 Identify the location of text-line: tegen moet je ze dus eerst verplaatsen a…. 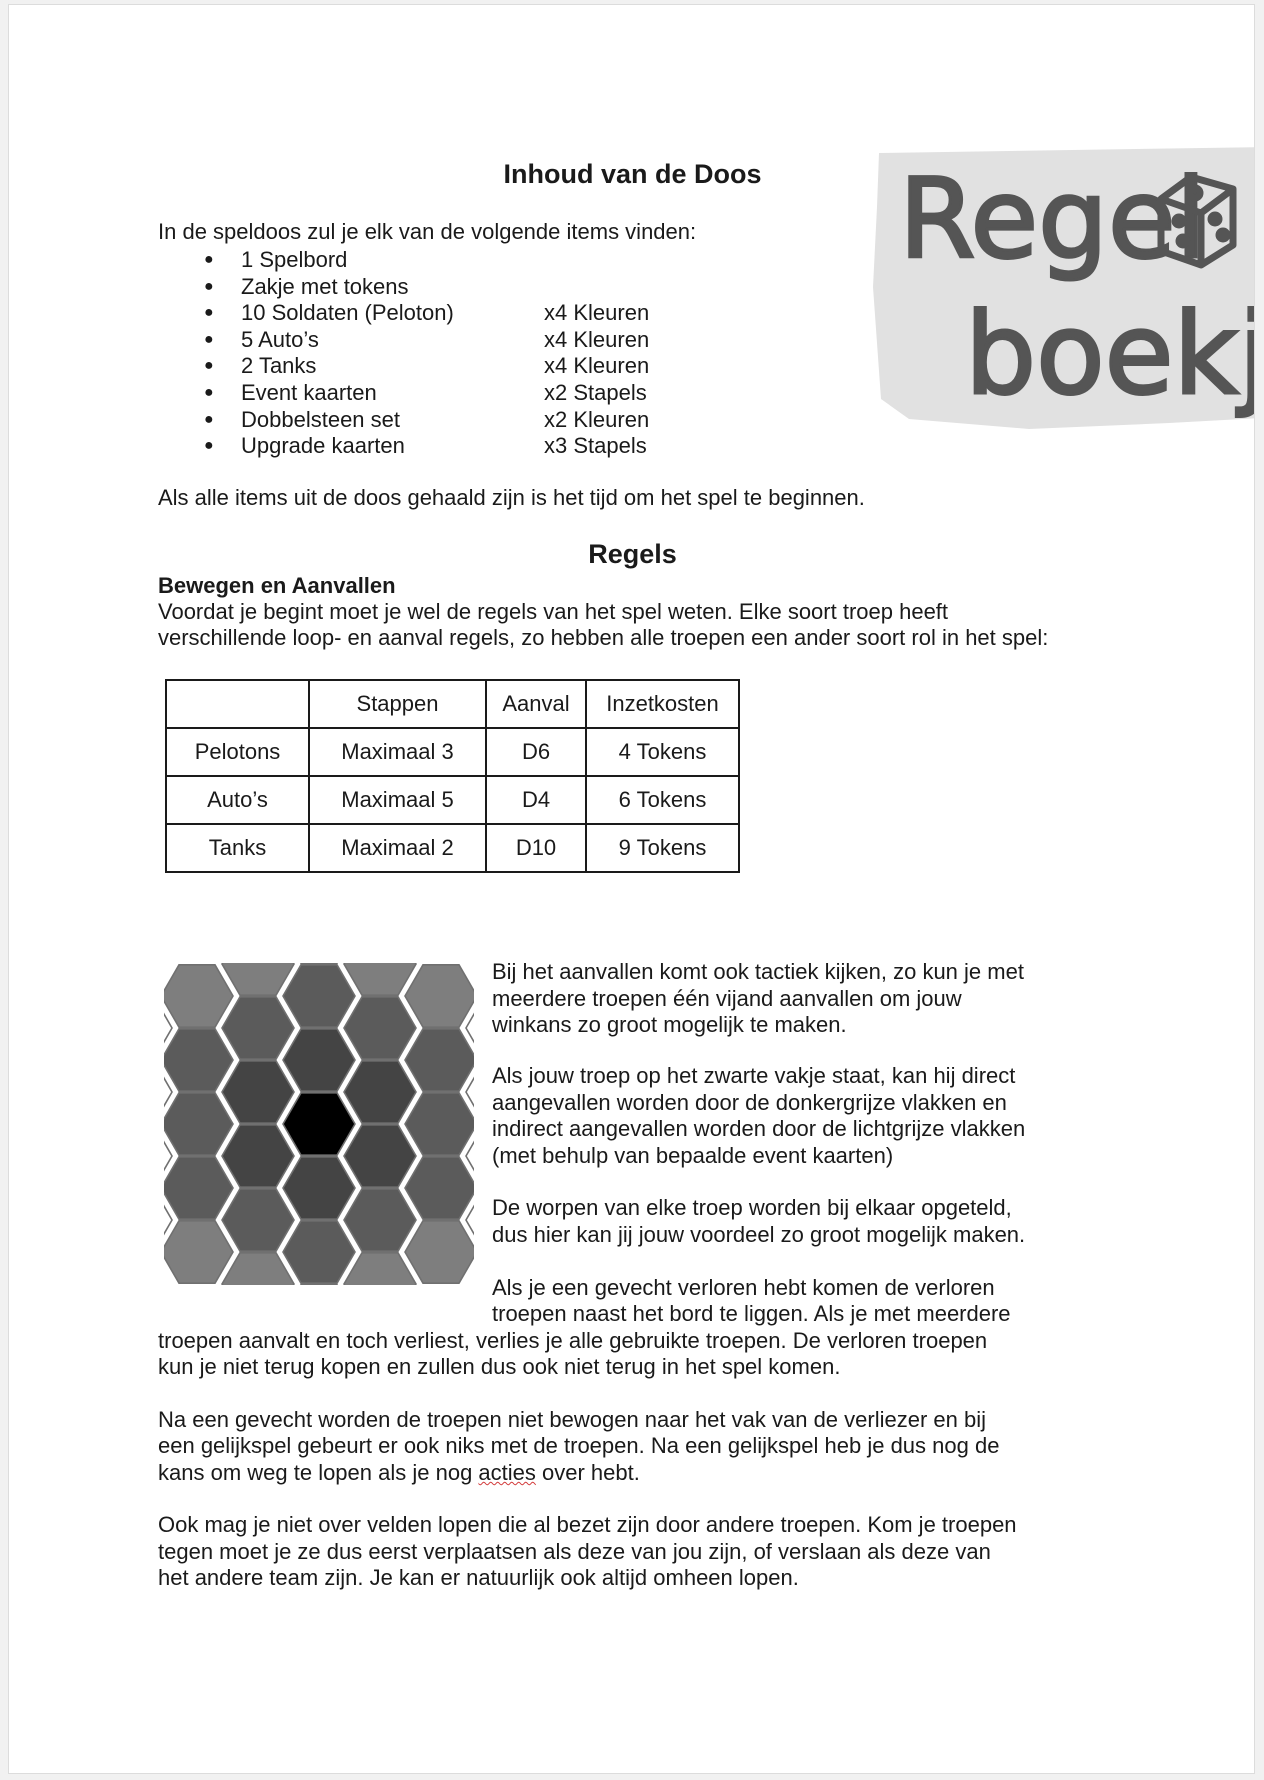
(574, 1551).